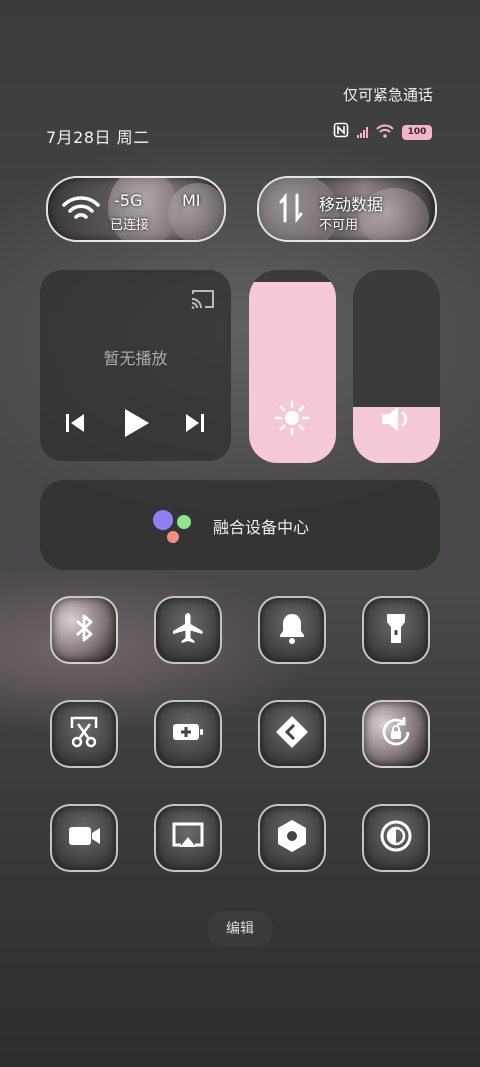  I want to click on dark-mode-toggle, so click(396, 838).